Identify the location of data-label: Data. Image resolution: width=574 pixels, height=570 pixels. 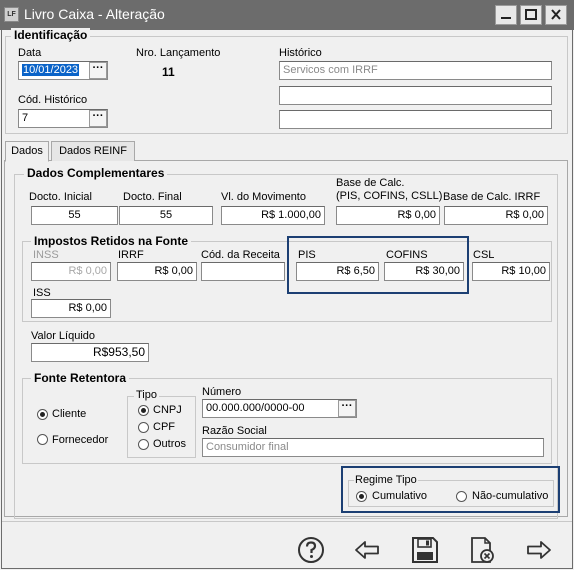
(30, 53).